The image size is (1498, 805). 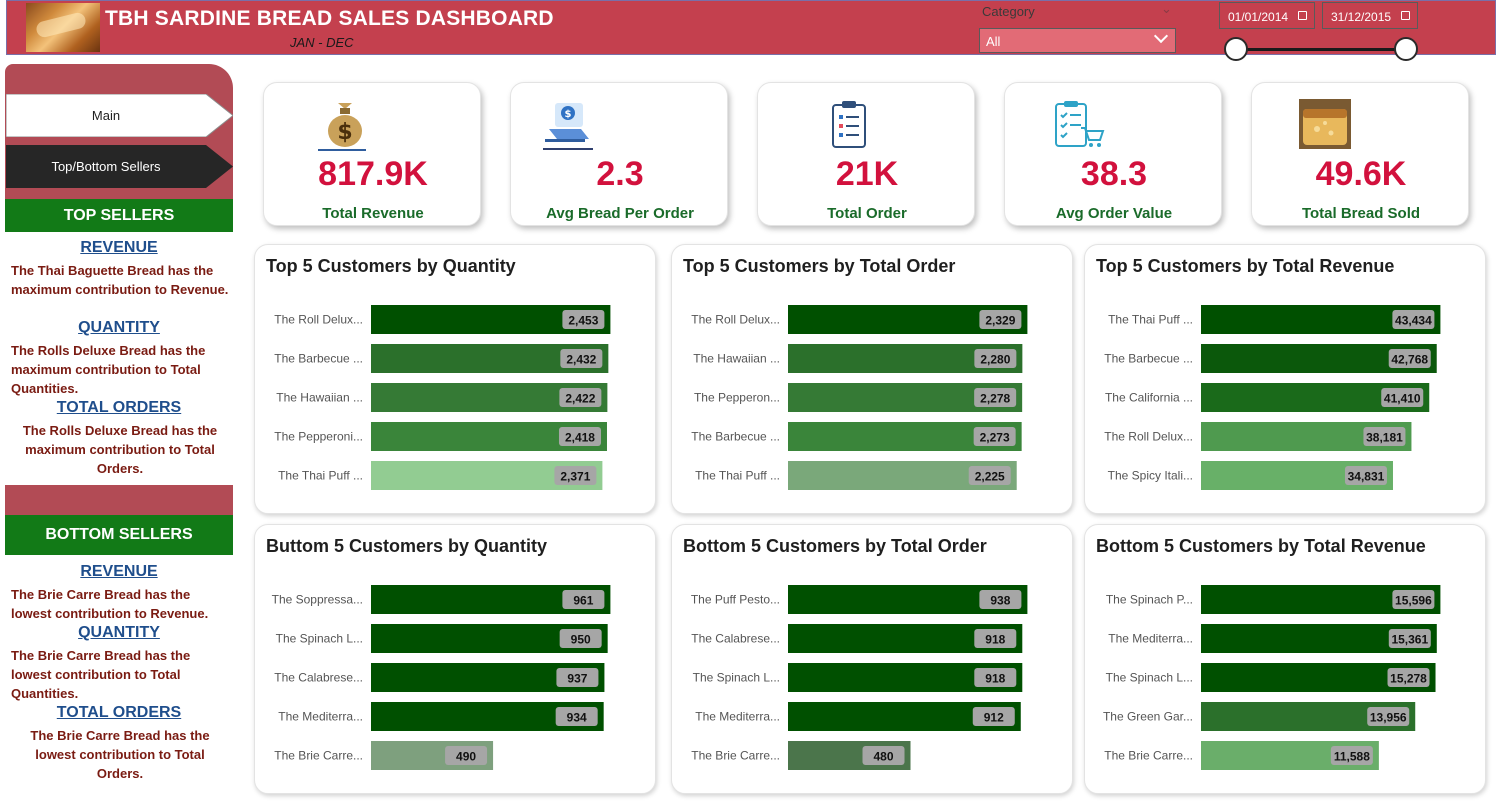 I want to click on data-label: 490, so click(x=466, y=757).